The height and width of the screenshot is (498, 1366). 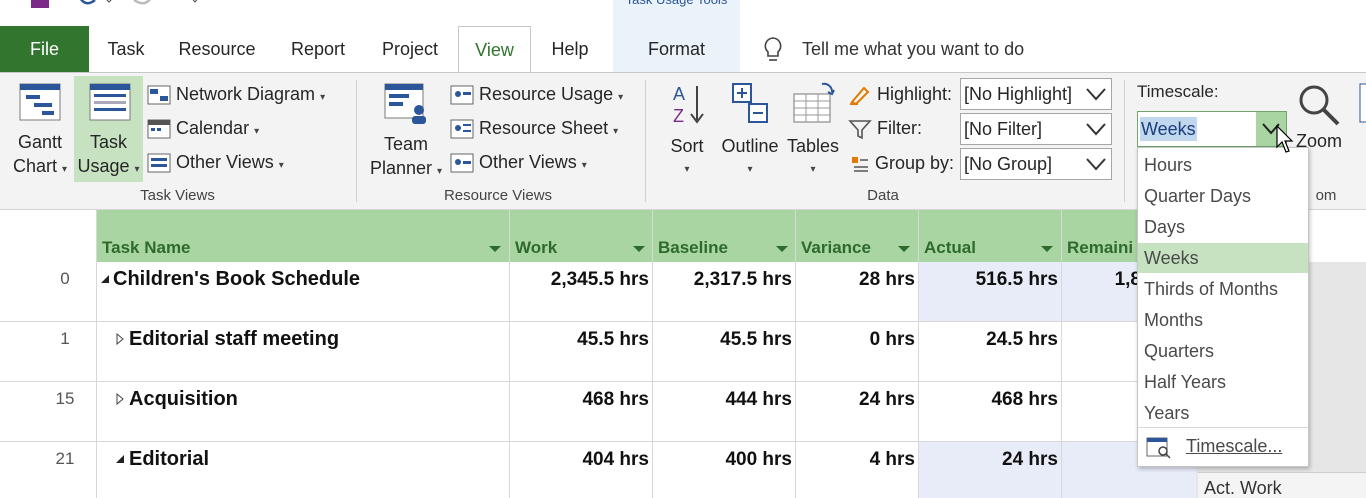 I want to click on undo-icon, so click(x=95, y=5).